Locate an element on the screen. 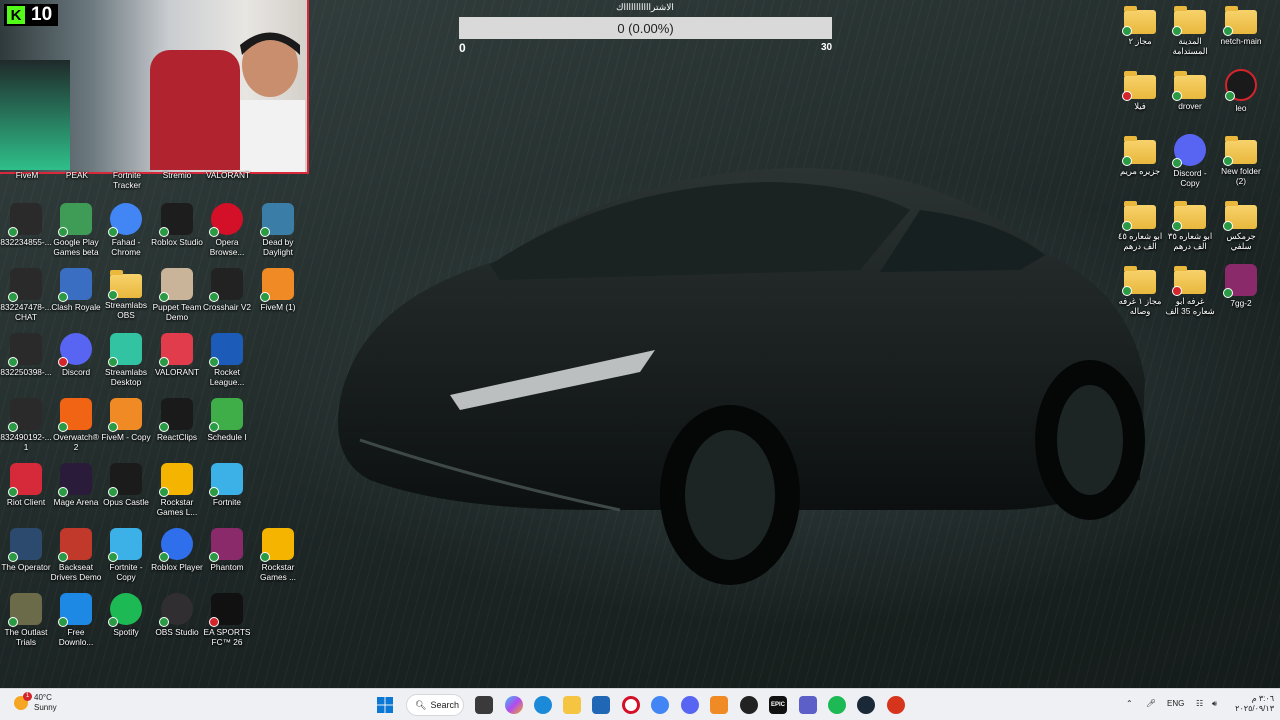  epic-games-icon: EPIC is located at coordinates (778, 705).